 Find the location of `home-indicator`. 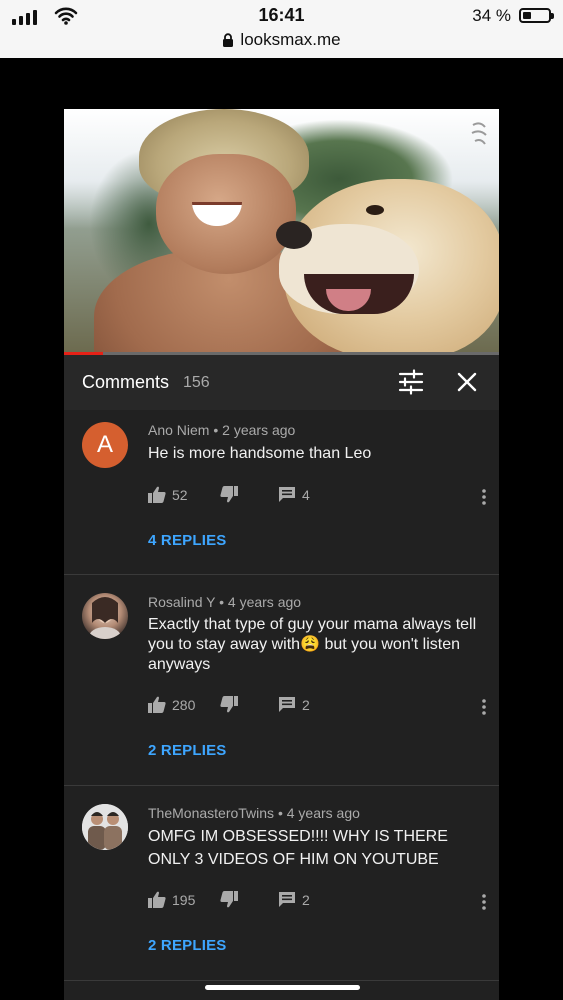

home-indicator is located at coordinates (282, 987).